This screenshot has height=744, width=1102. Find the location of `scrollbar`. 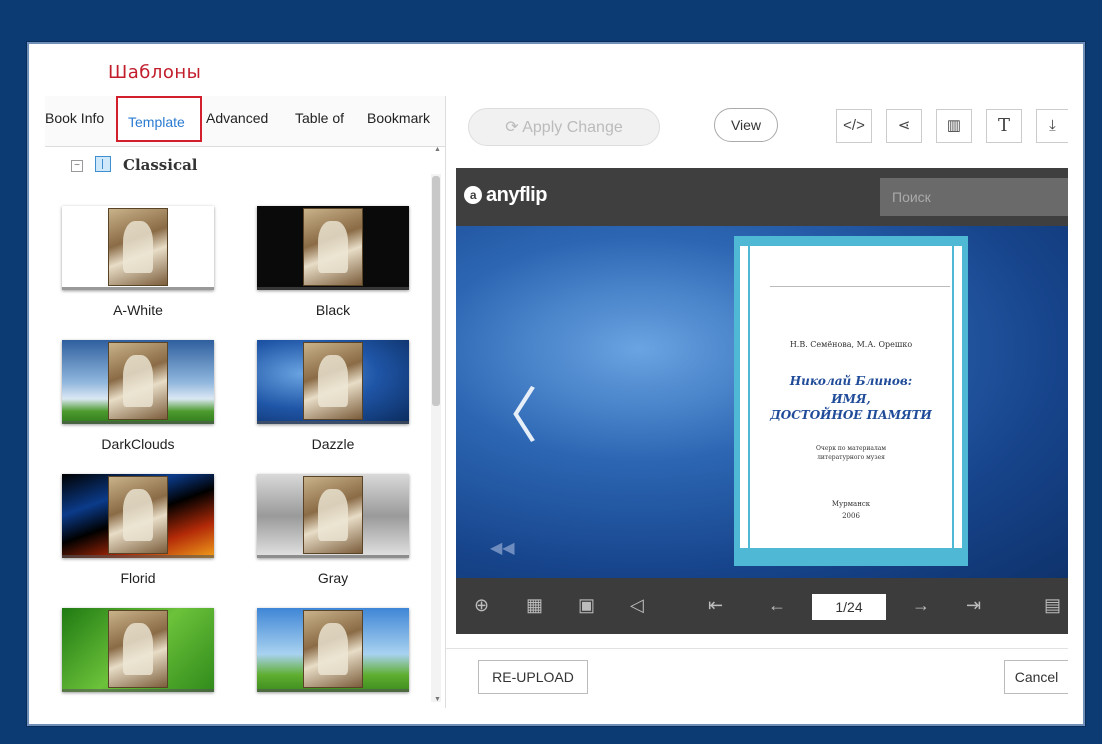

scrollbar is located at coordinates (436, 438).